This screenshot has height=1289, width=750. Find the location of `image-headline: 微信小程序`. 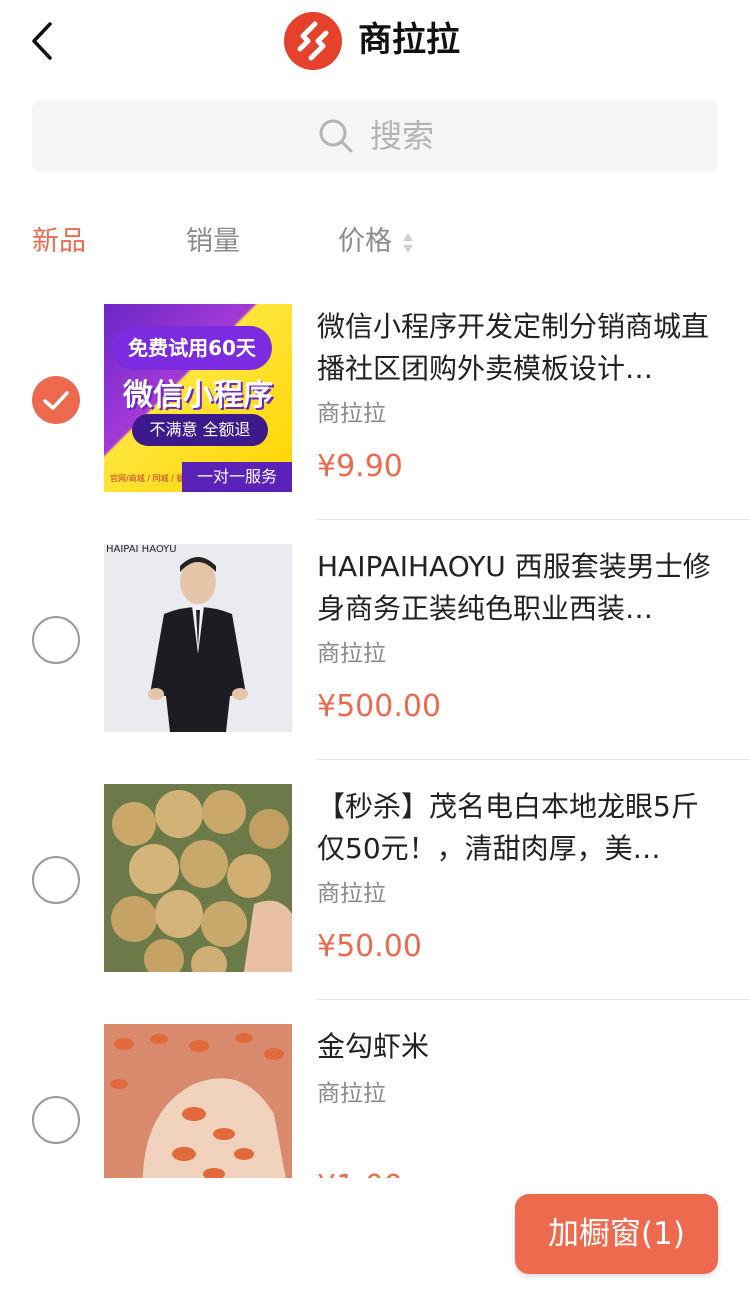

image-headline: 微信小程序 is located at coordinates (198, 395).